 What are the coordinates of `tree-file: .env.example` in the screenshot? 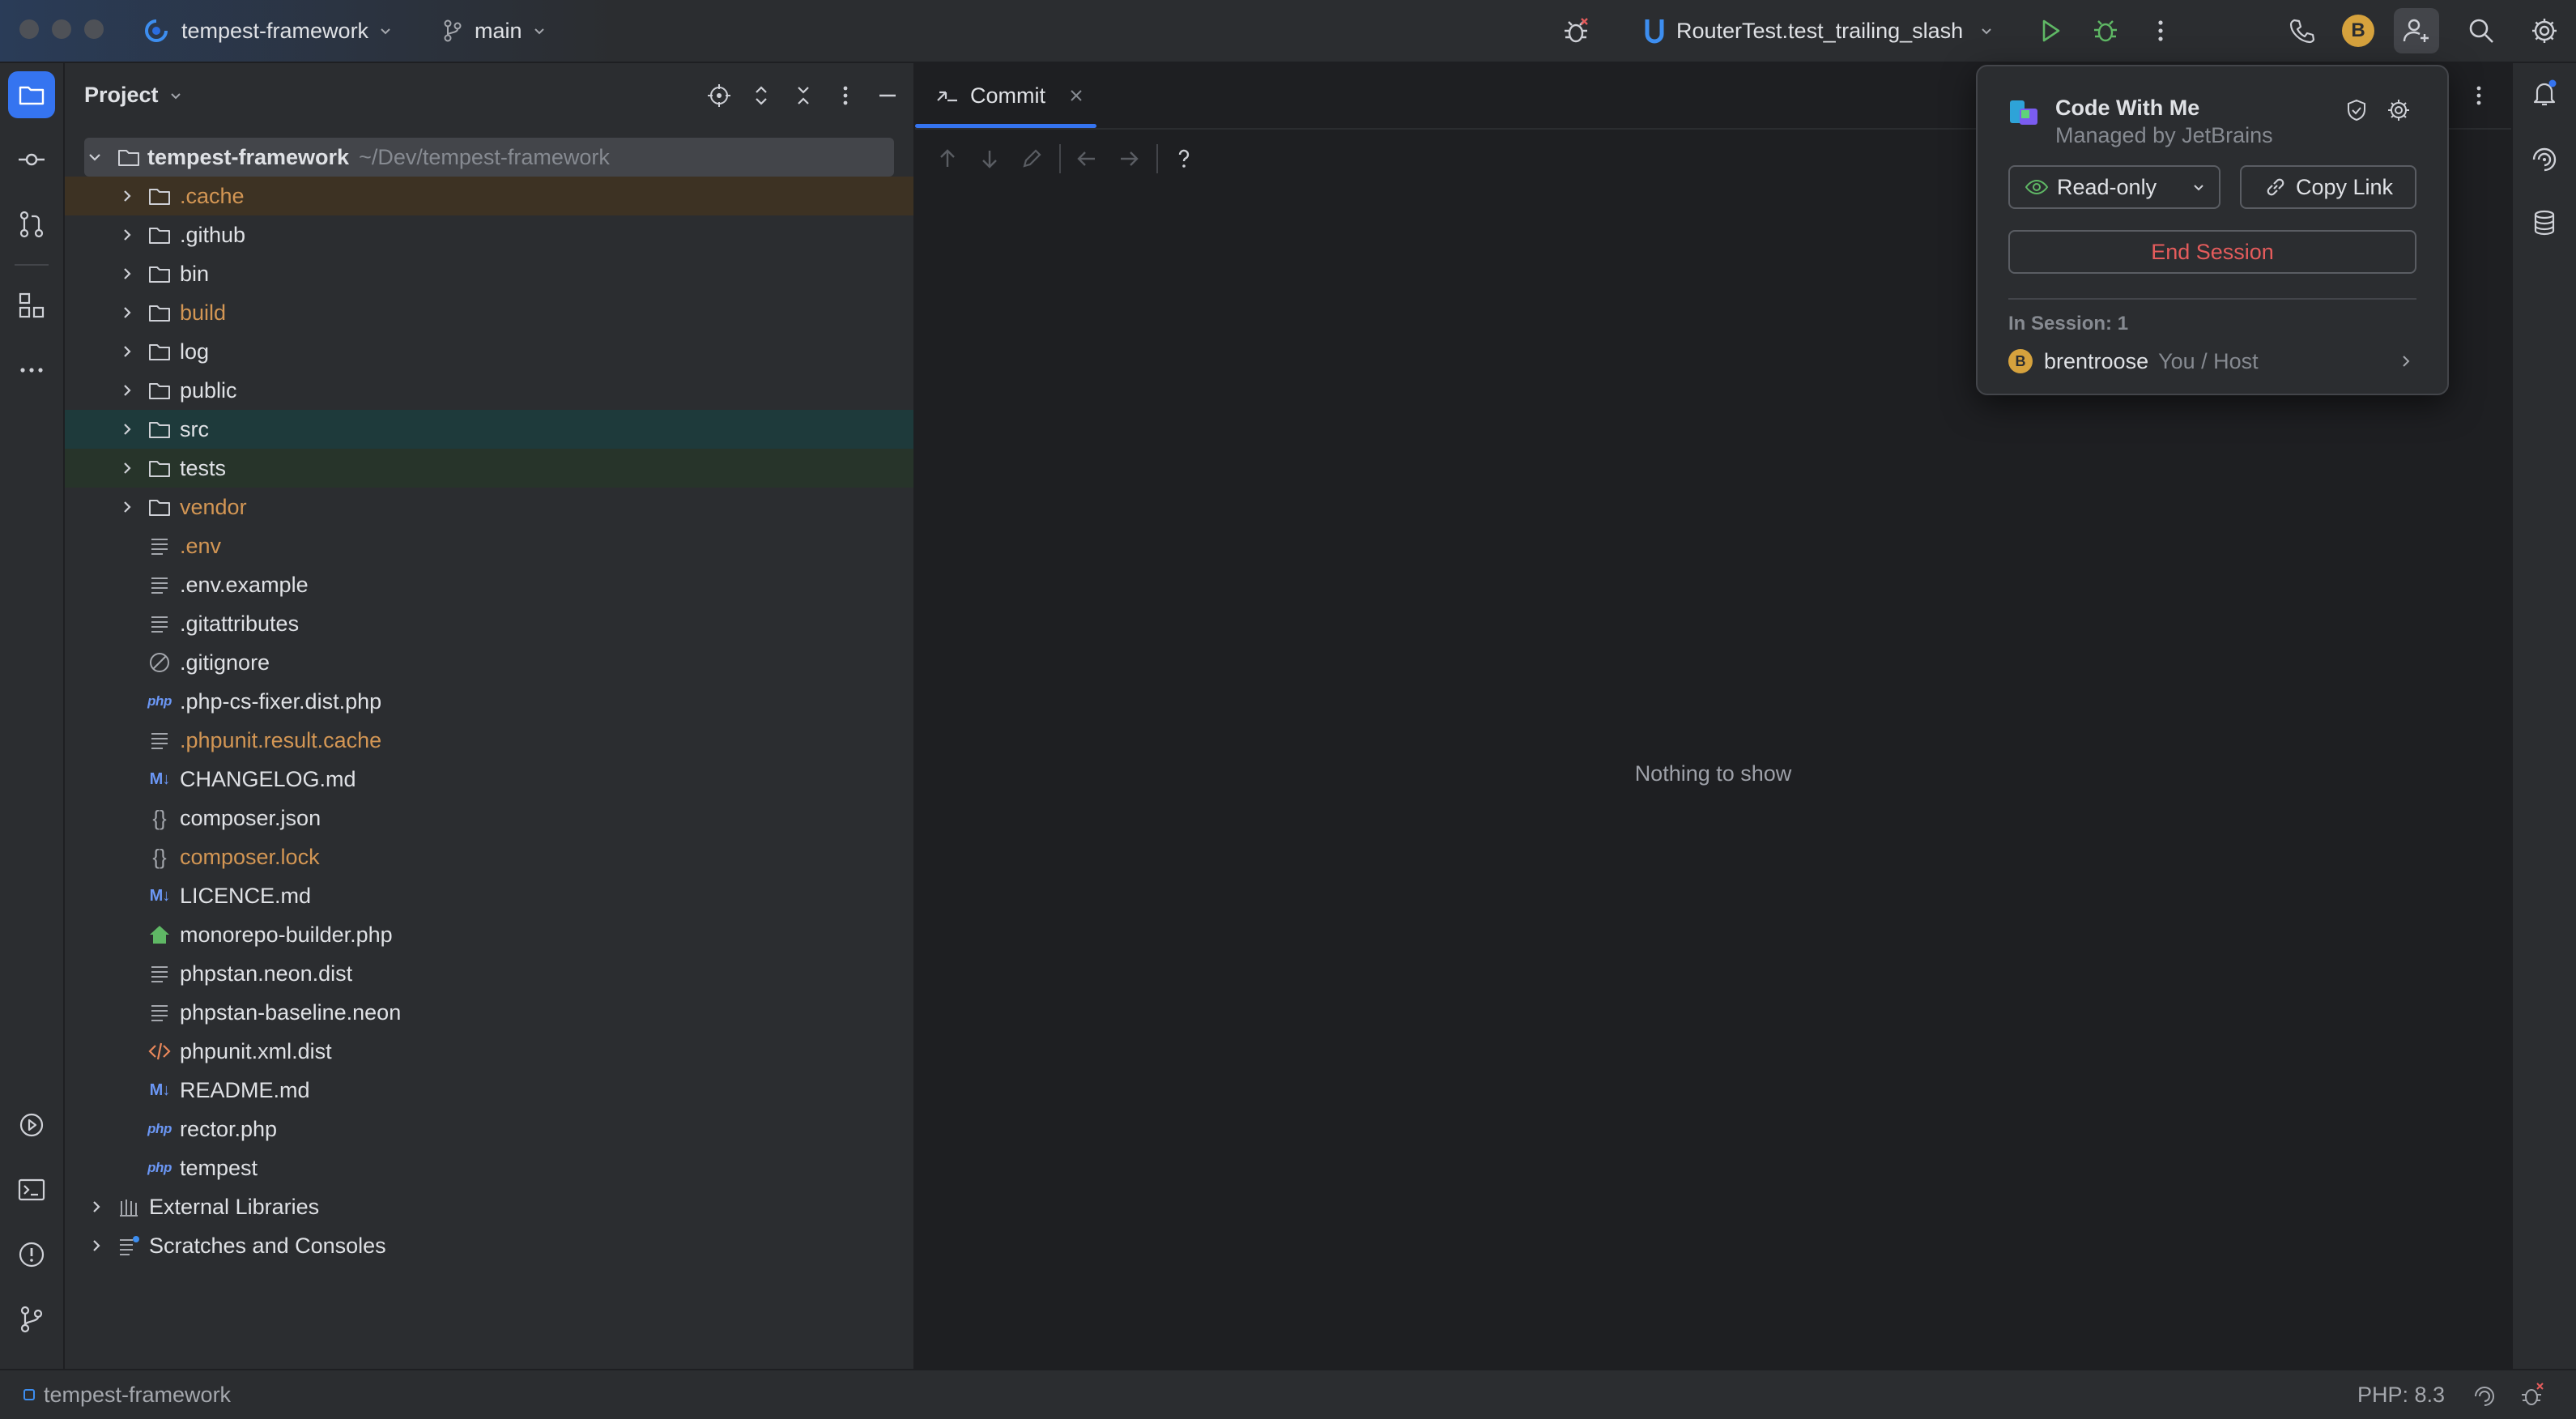 It's located at (489, 584).